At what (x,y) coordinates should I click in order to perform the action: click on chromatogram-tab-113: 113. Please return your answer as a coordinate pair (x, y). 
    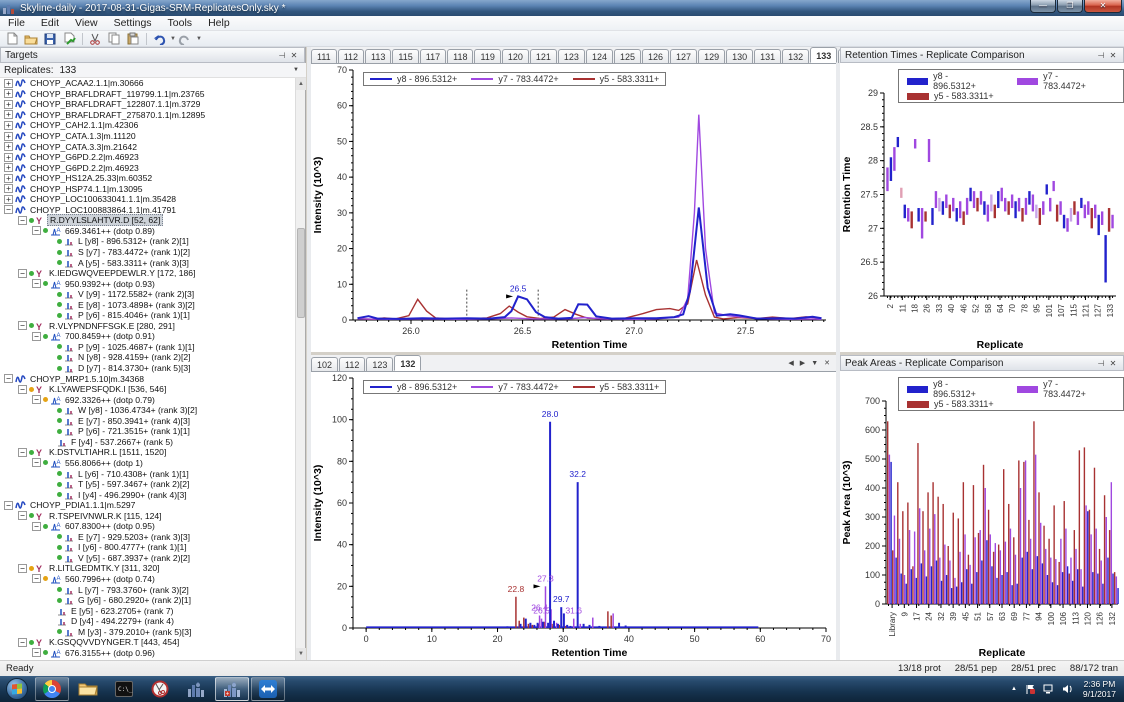
    Looking at the image, I should click on (378, 56).